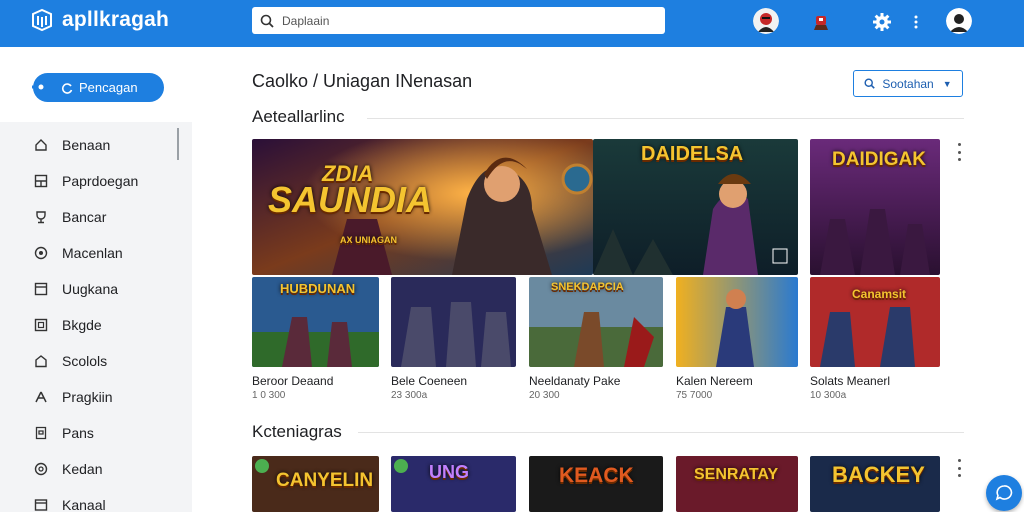 This screenshot has width=1024, height=512. What do you see at coordinates (90, 289) in the screenshot?
I see `sidebar-item-label: Uugkana` at bounding box center [90, 289].